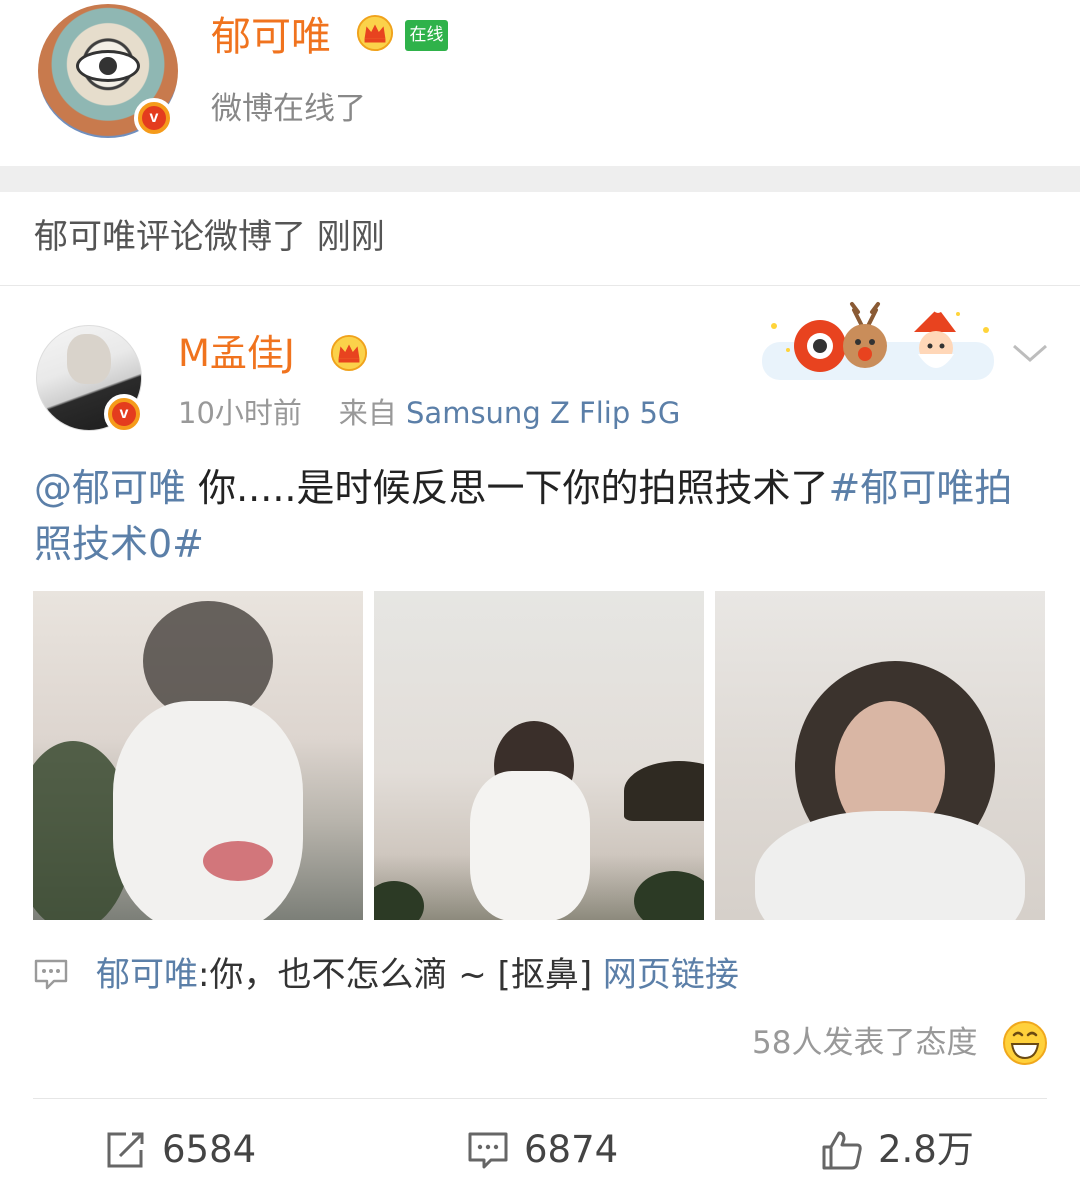  What do you see at coordinates (540, 83) in the screenshot?
I see `profile-header: v 郁可唯 在线 微博在线了` at bounding box center [540, 83].